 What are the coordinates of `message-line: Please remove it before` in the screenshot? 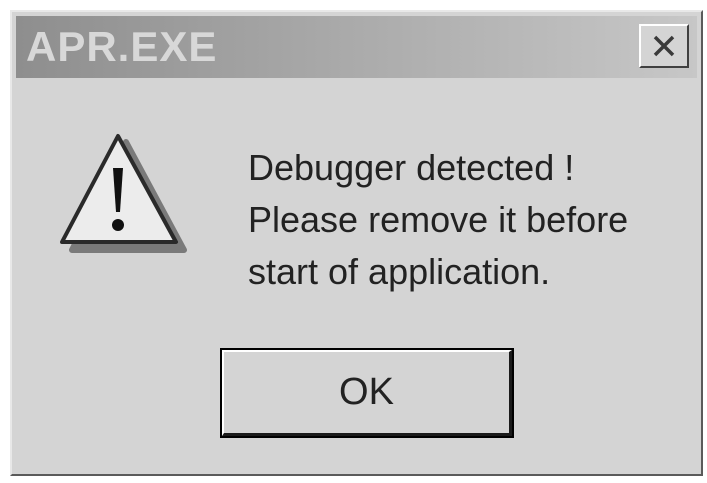 It's located at (438, 219).